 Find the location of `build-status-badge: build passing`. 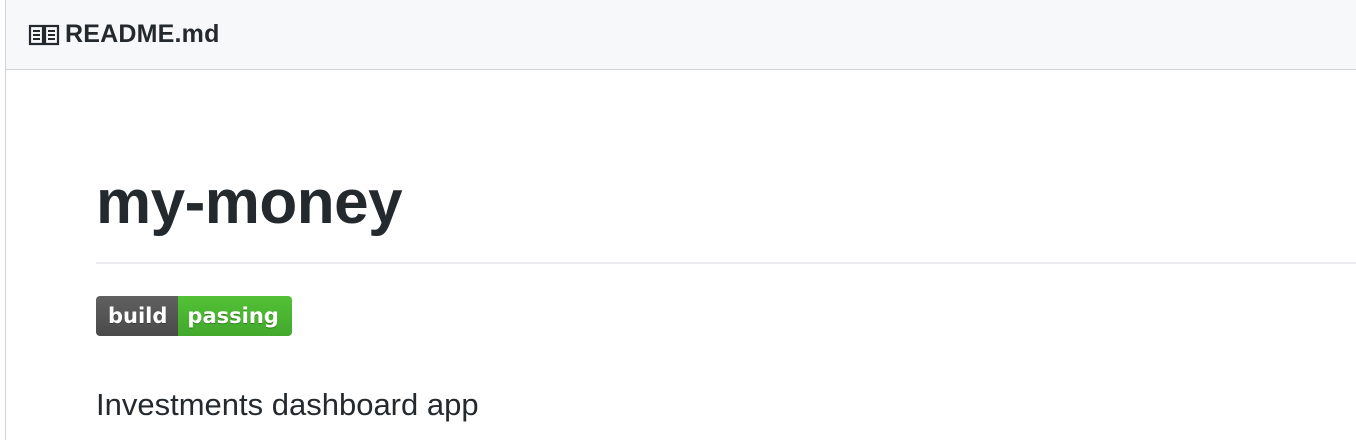

build-status-badge: build passing is located at coordinates (194, 316).